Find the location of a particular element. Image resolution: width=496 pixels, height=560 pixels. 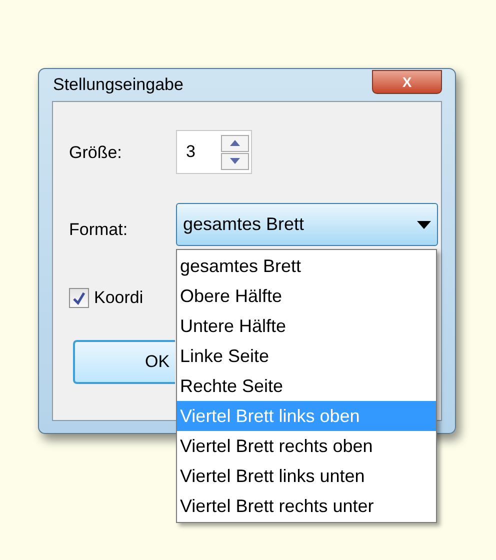

format-option: Viertel Brett rechts unter is located at coordinates (306, 506).